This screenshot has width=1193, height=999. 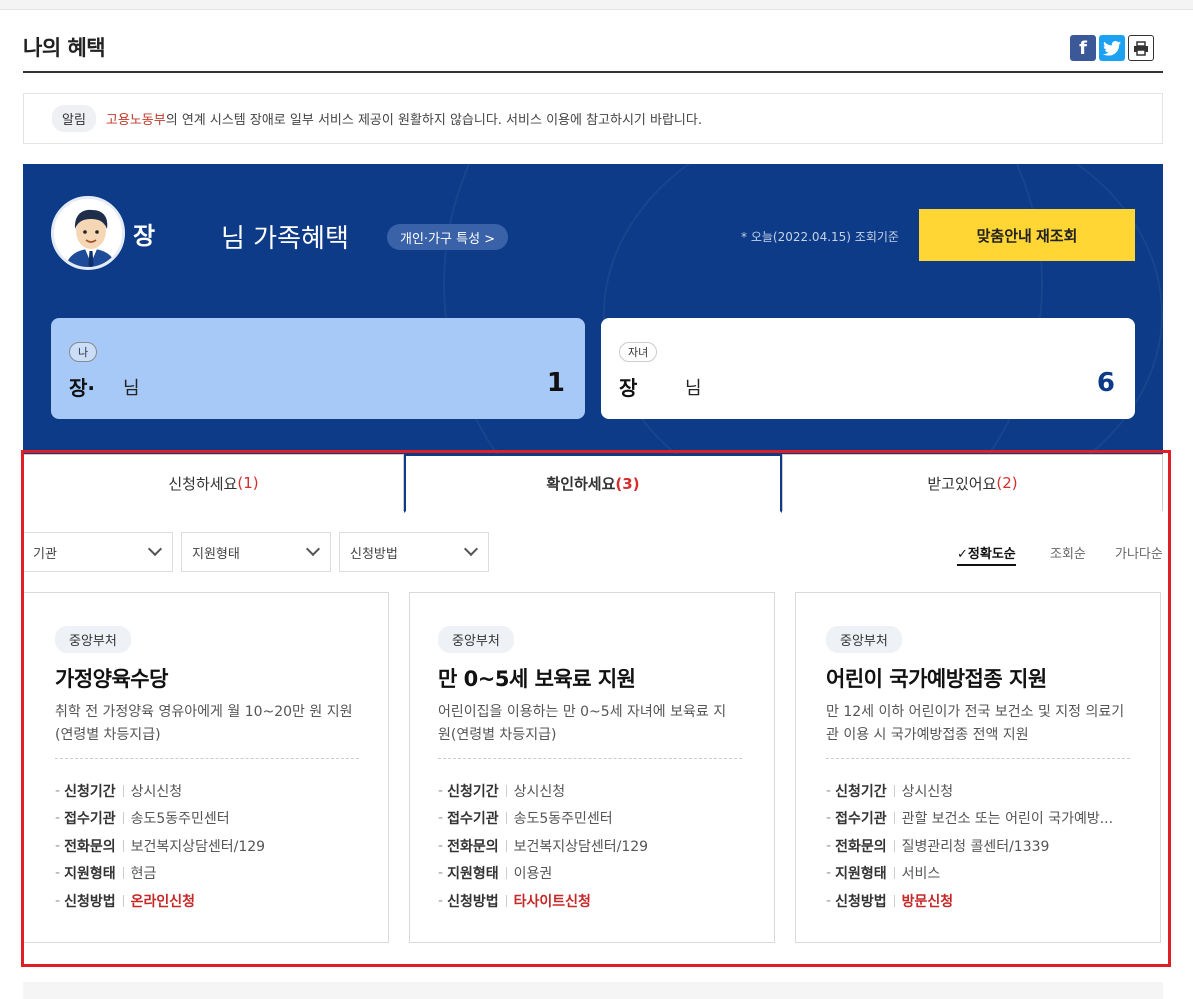 I want to click on title-divider, so click(x=593, y=72).